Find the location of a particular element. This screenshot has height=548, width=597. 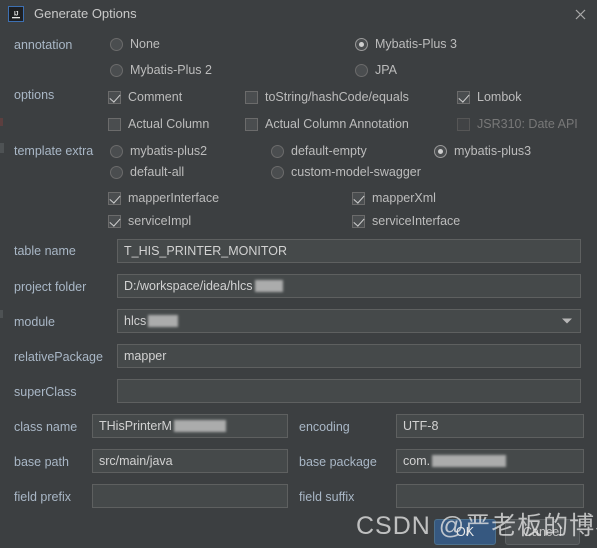

base-path-input: src/main/java is located at coordinates (190, 461).